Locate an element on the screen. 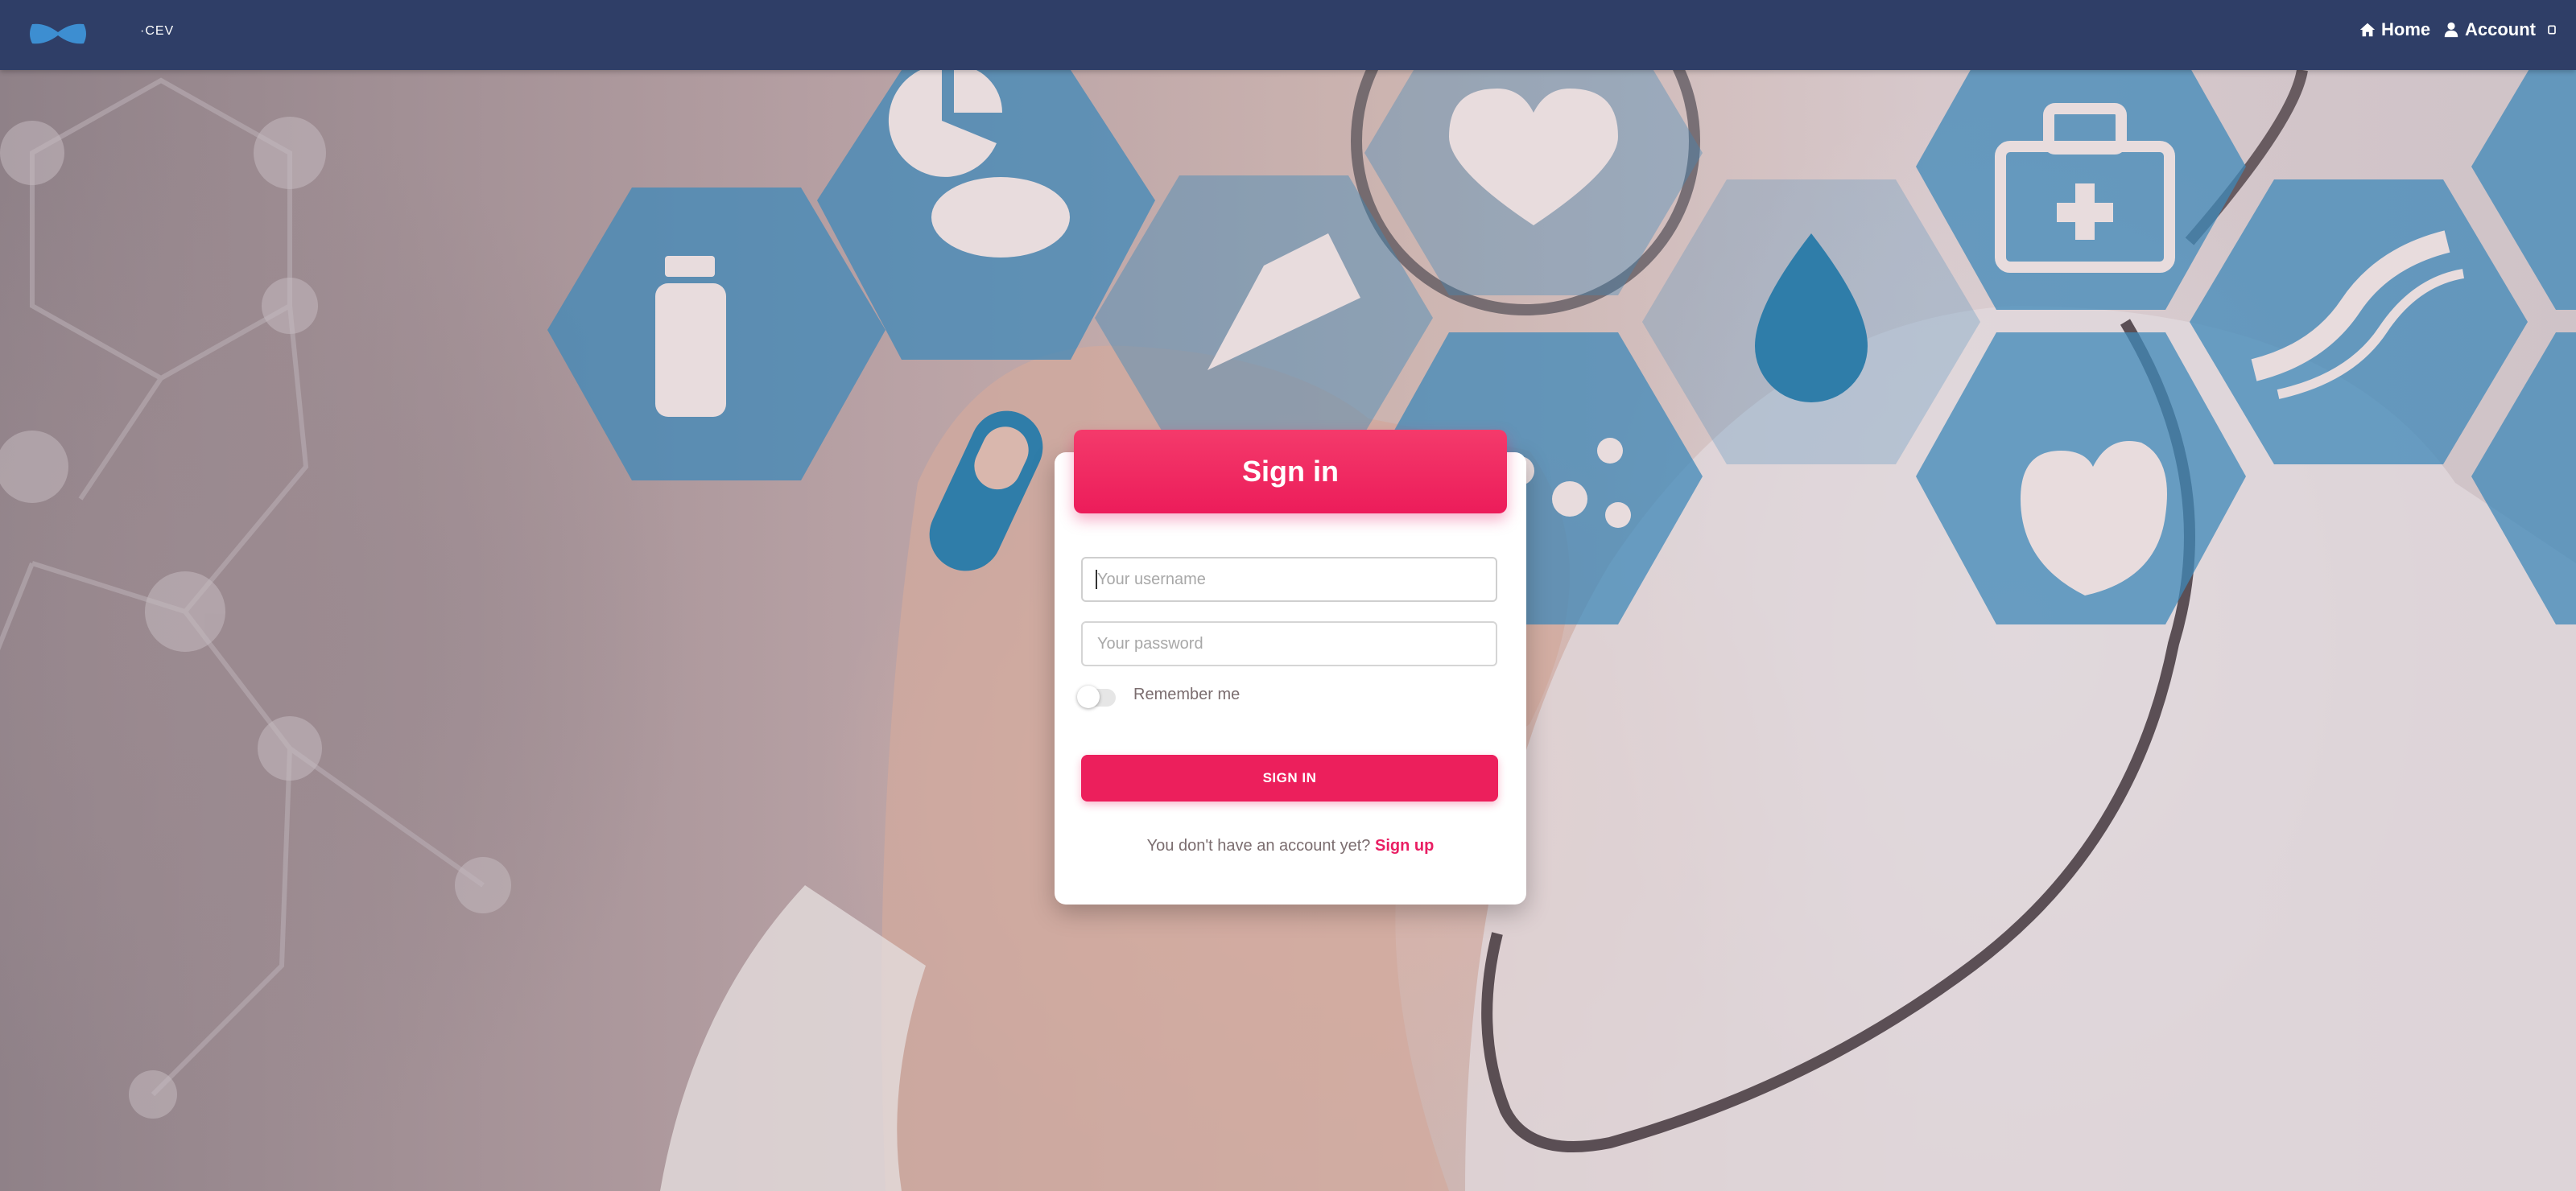  nav-home-link: Home is located at coordinates (2394, 29).